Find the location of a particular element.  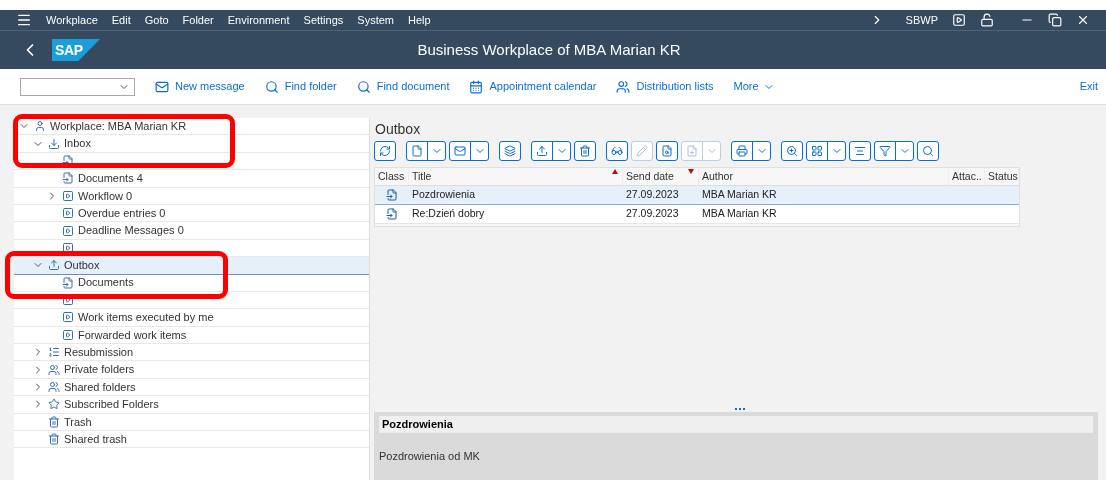

tree-item: Trash is located at coordinates (191, 422).